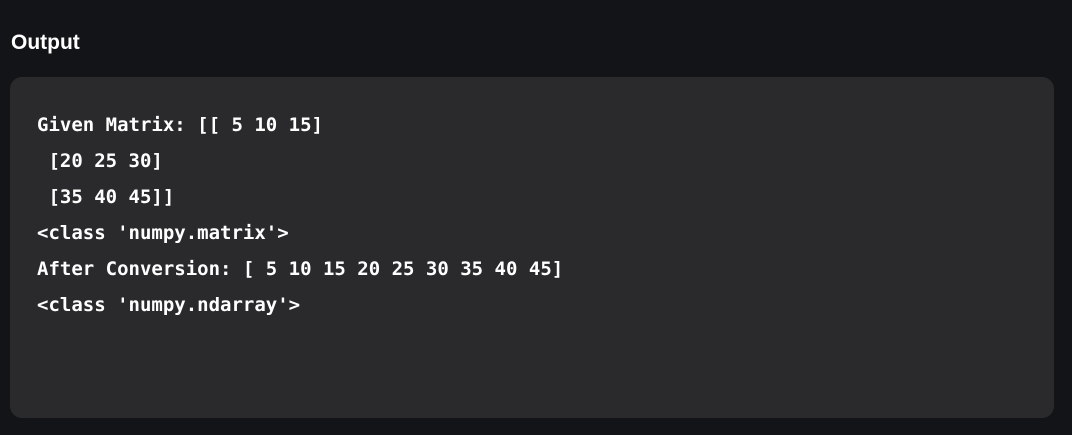  Describe the element at coordinates (180, 125) in the screenshot. I see `output-line: Given Matrix: [[ 5 10 15]` at that location.